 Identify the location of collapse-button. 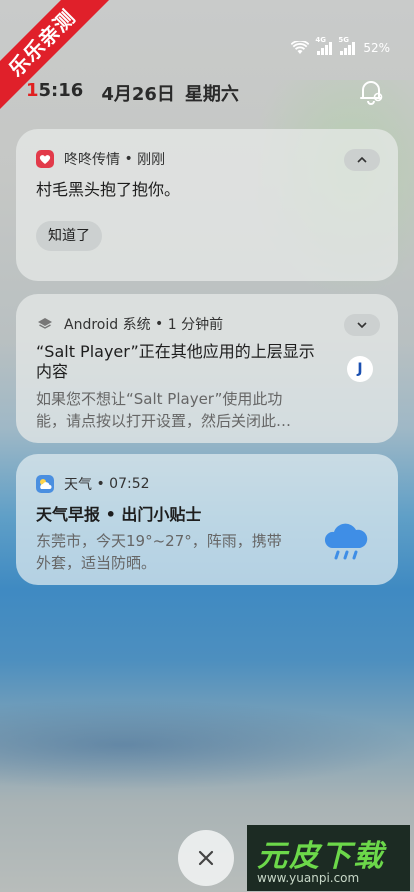
(362, 160).